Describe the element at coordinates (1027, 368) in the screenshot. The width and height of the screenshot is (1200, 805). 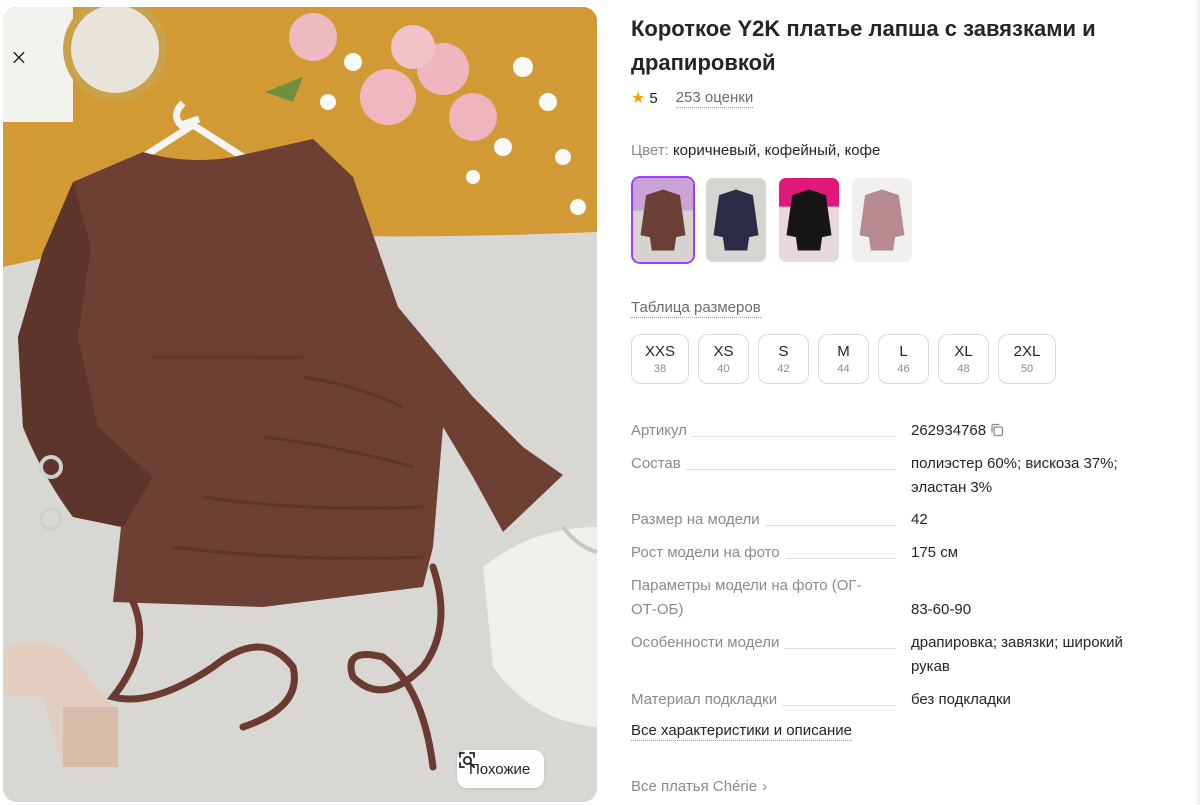
I see `size-ru-label: 50` at that location.